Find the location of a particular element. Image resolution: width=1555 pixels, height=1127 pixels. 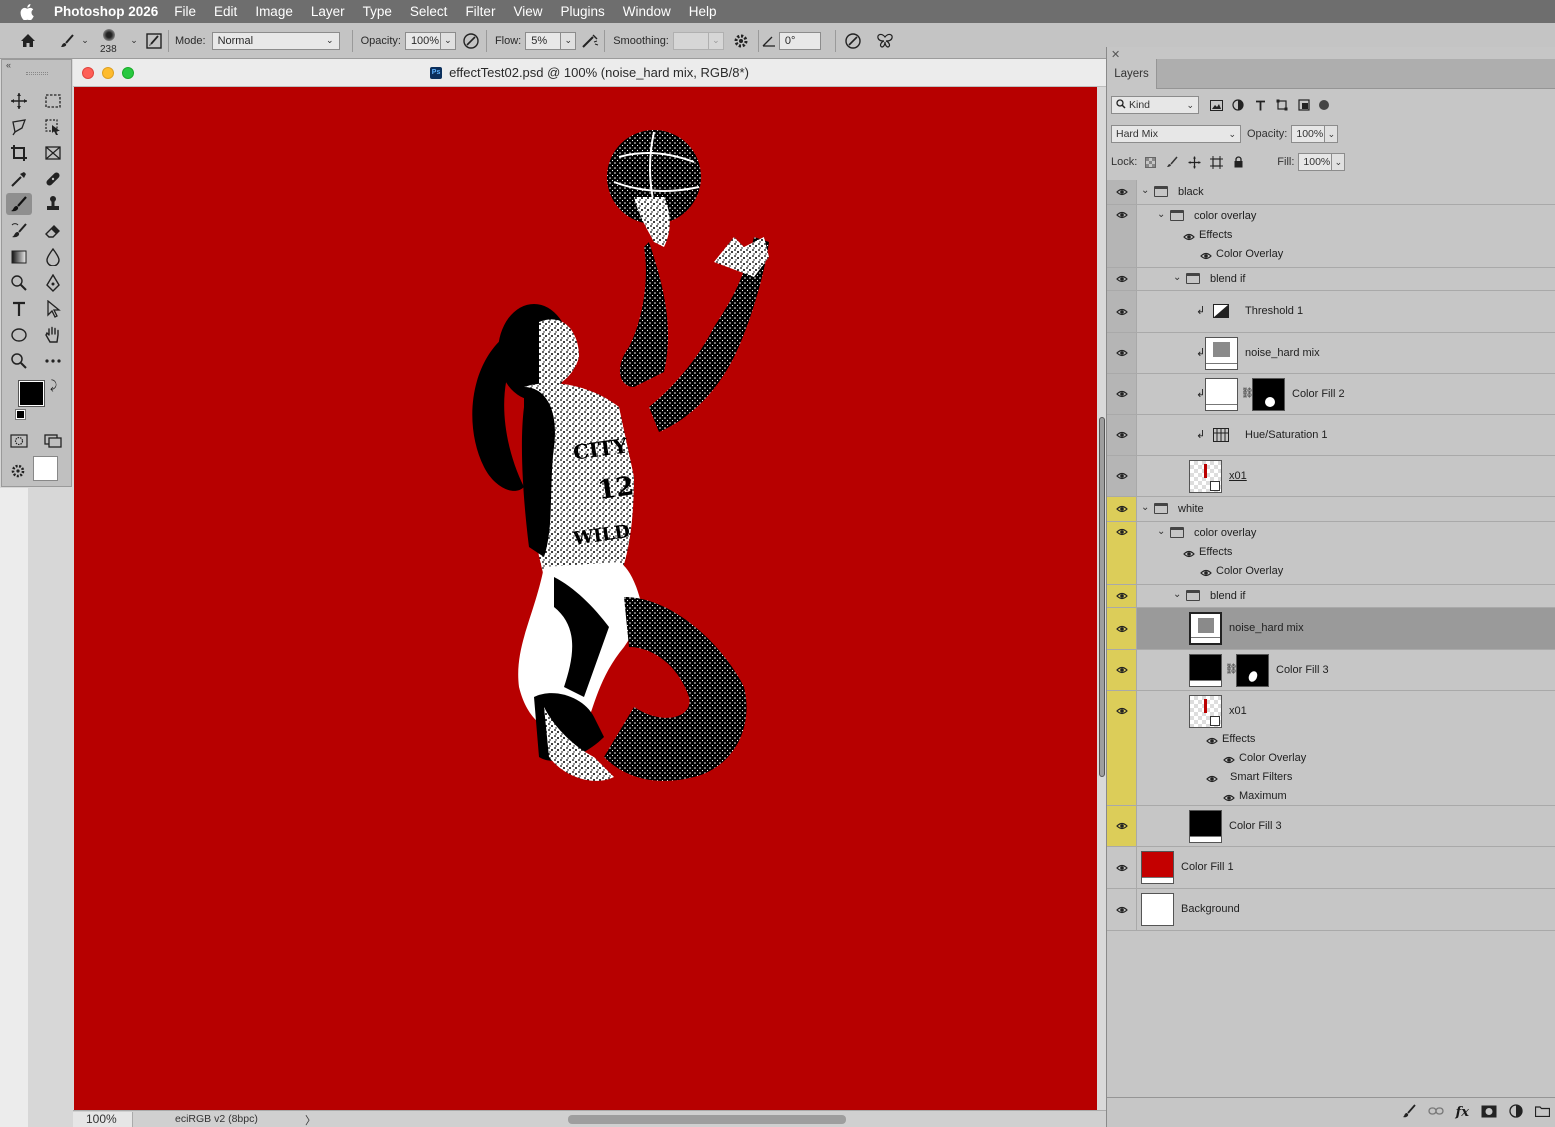

airbrush-icon is located at coordinates (590, 41).